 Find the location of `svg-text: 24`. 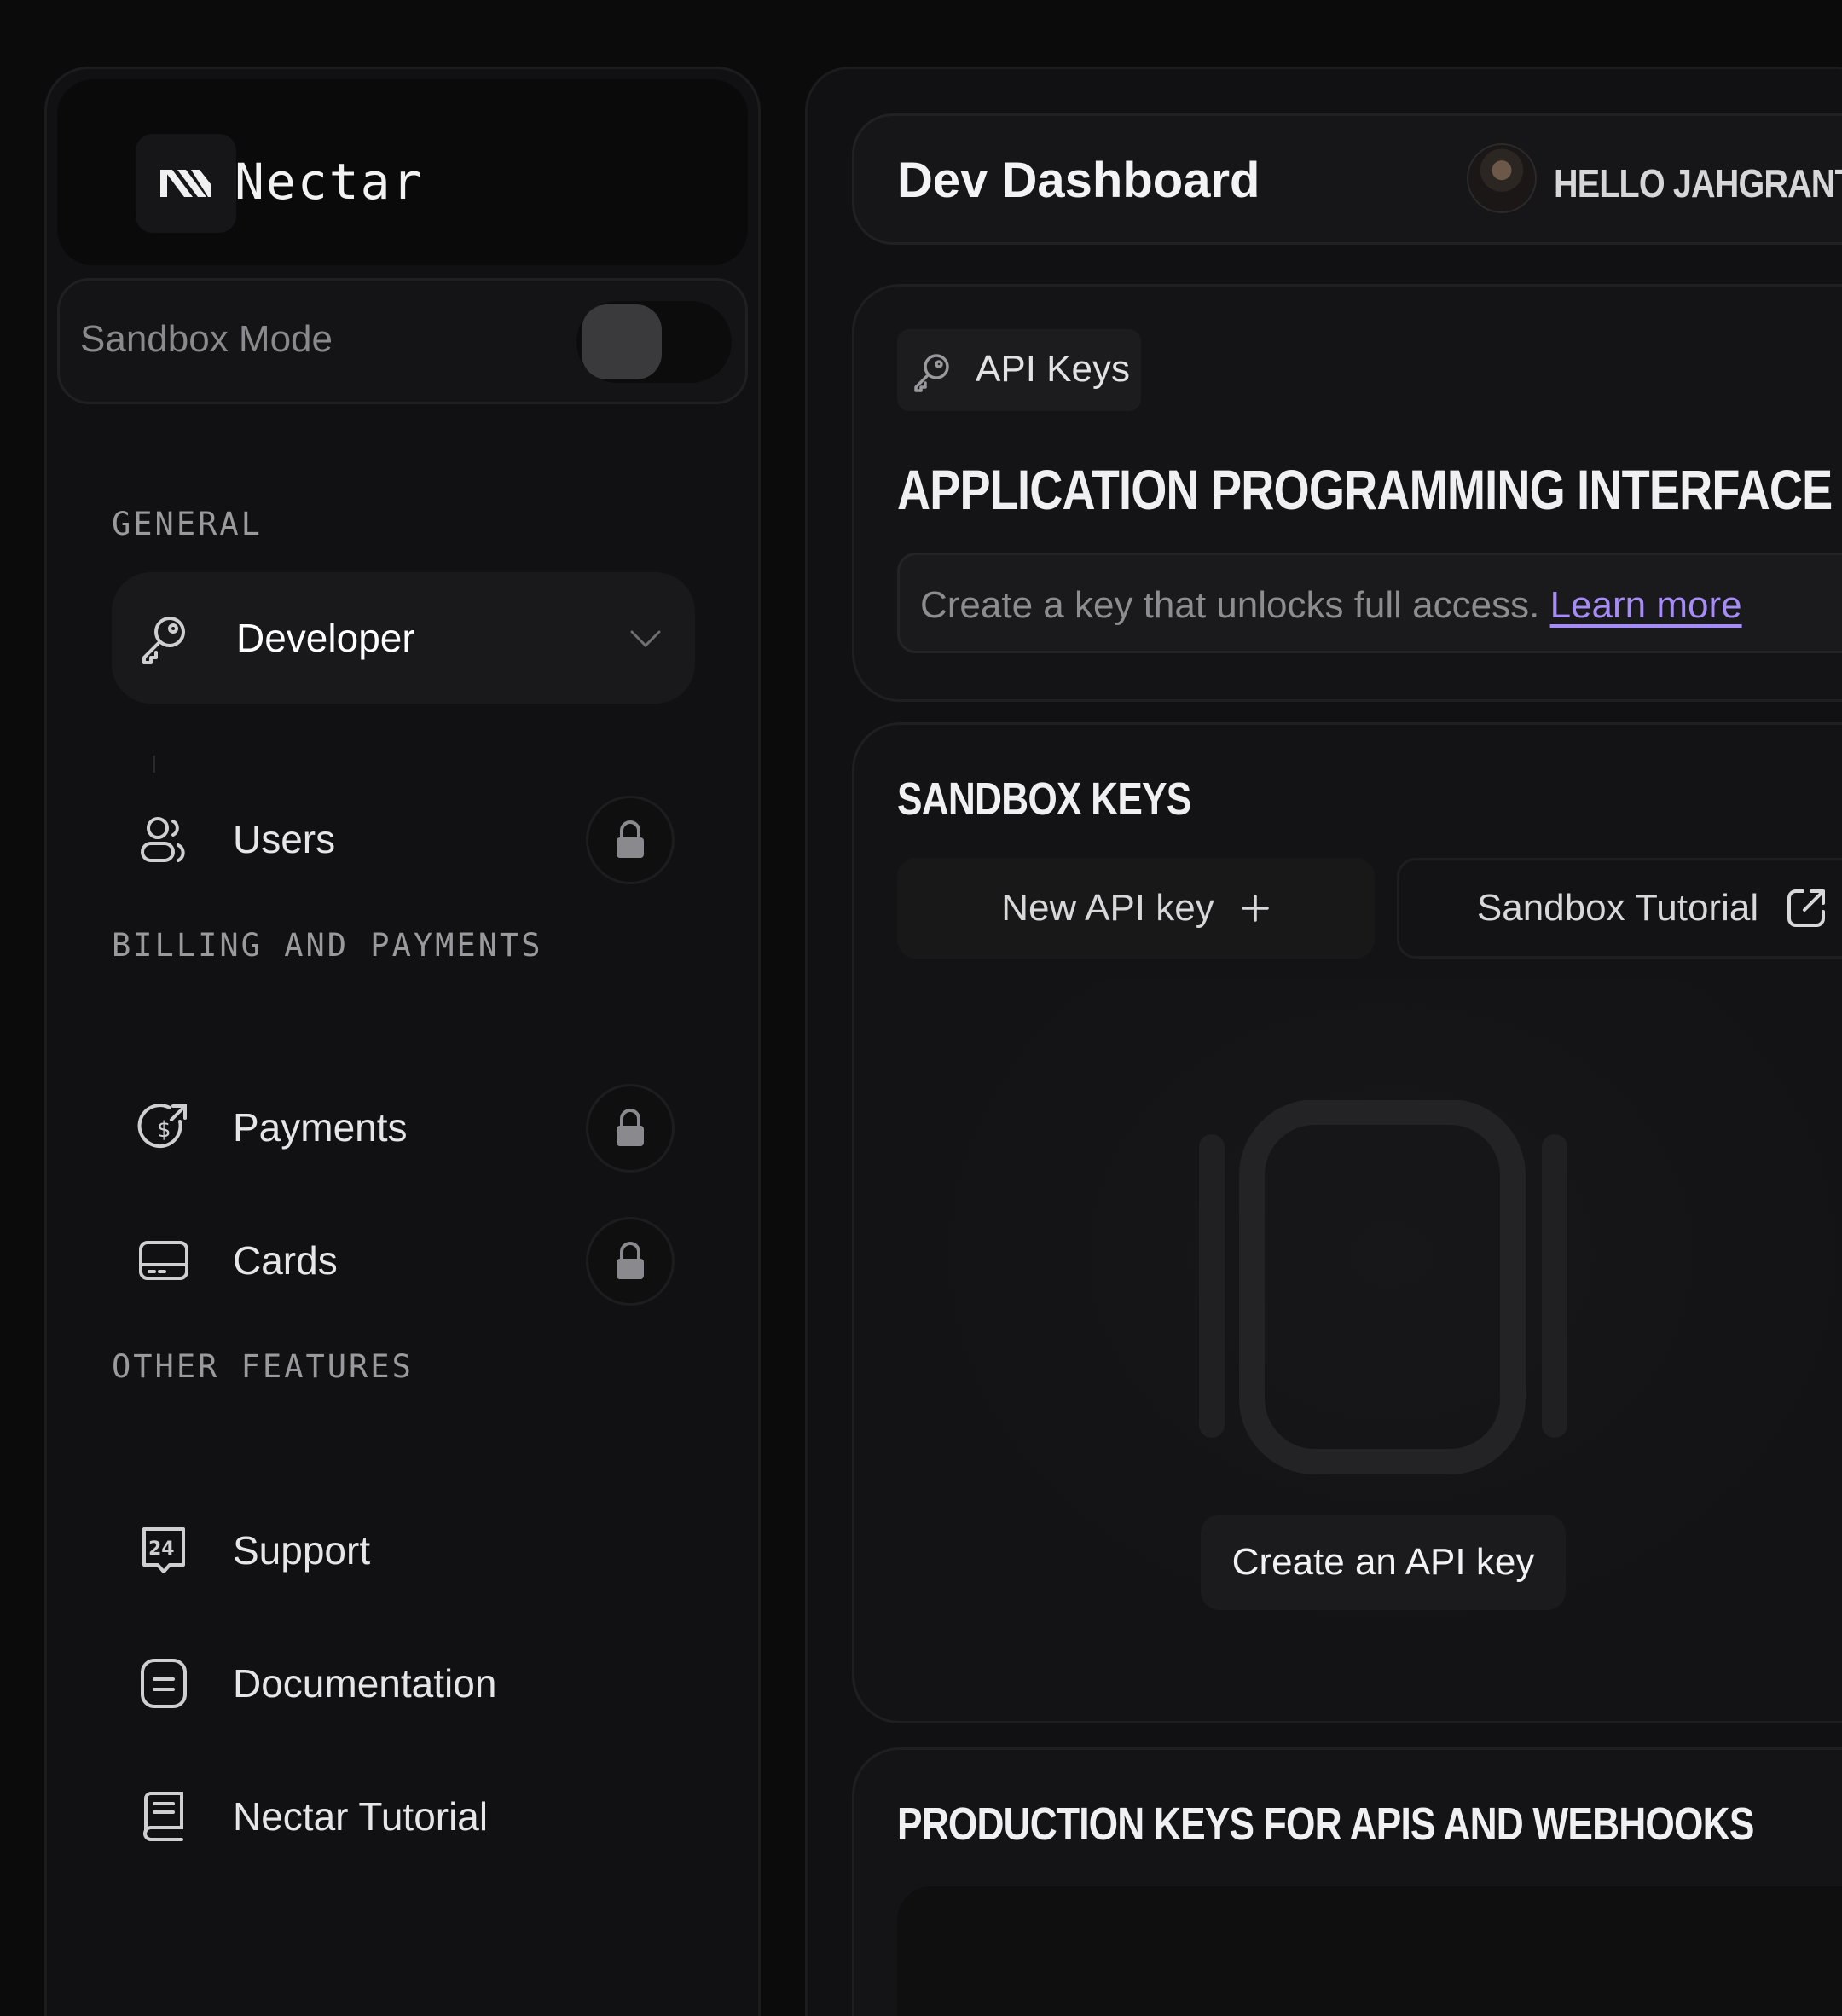

svg-text: 24 is located at coordinates (161, 1549).